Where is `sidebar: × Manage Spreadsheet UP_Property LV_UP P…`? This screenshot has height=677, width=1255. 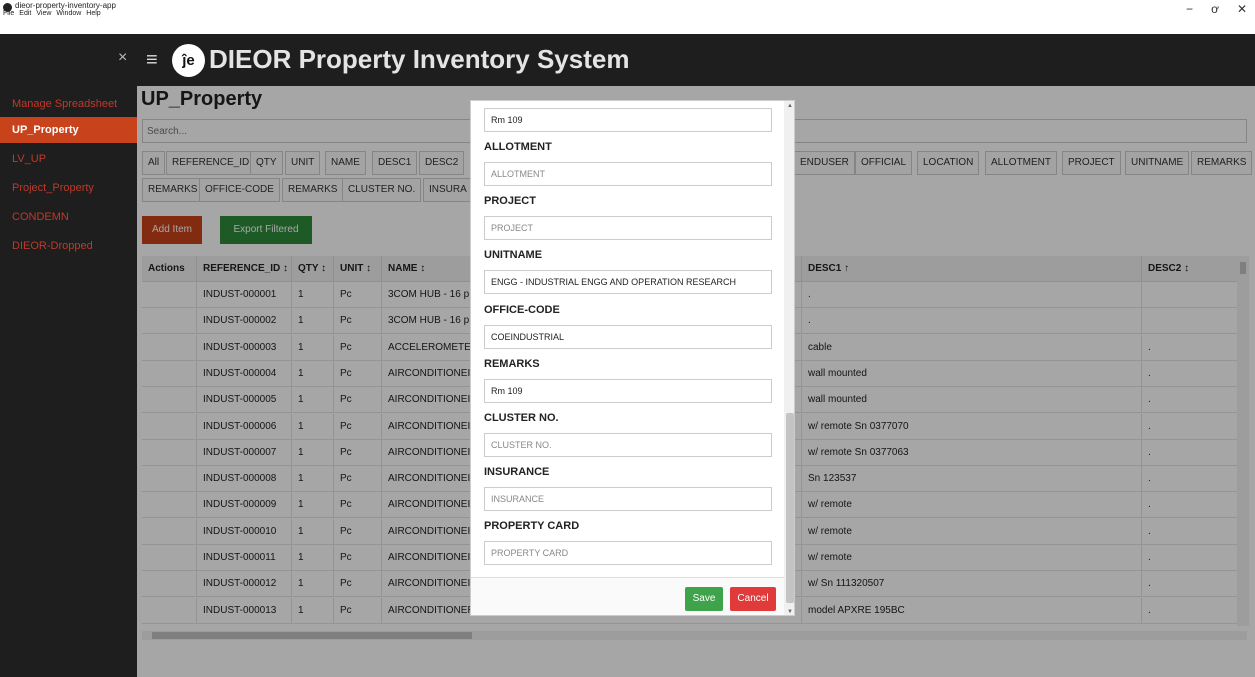 sidebar: × Manage Spreadsheet UP_Property LV_UP P… is located at coordinates (68, 355).